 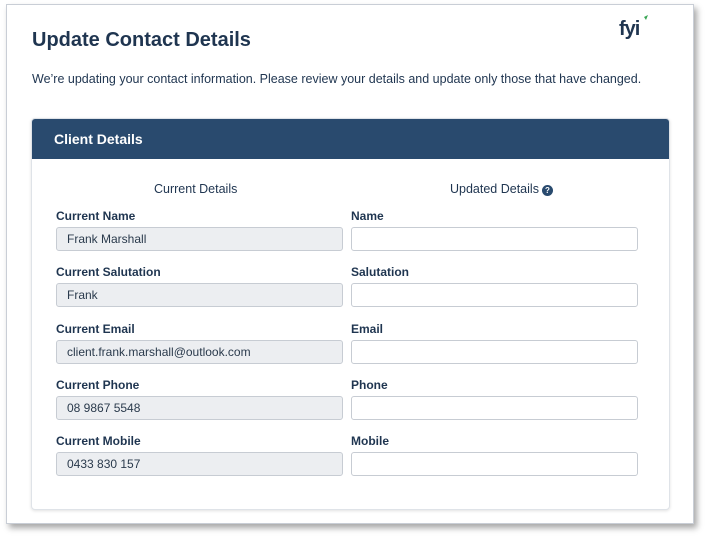 What do you see at coordinates (494, 352) in the screenshot?
I see `email-input` at bounding box center [494, 352].